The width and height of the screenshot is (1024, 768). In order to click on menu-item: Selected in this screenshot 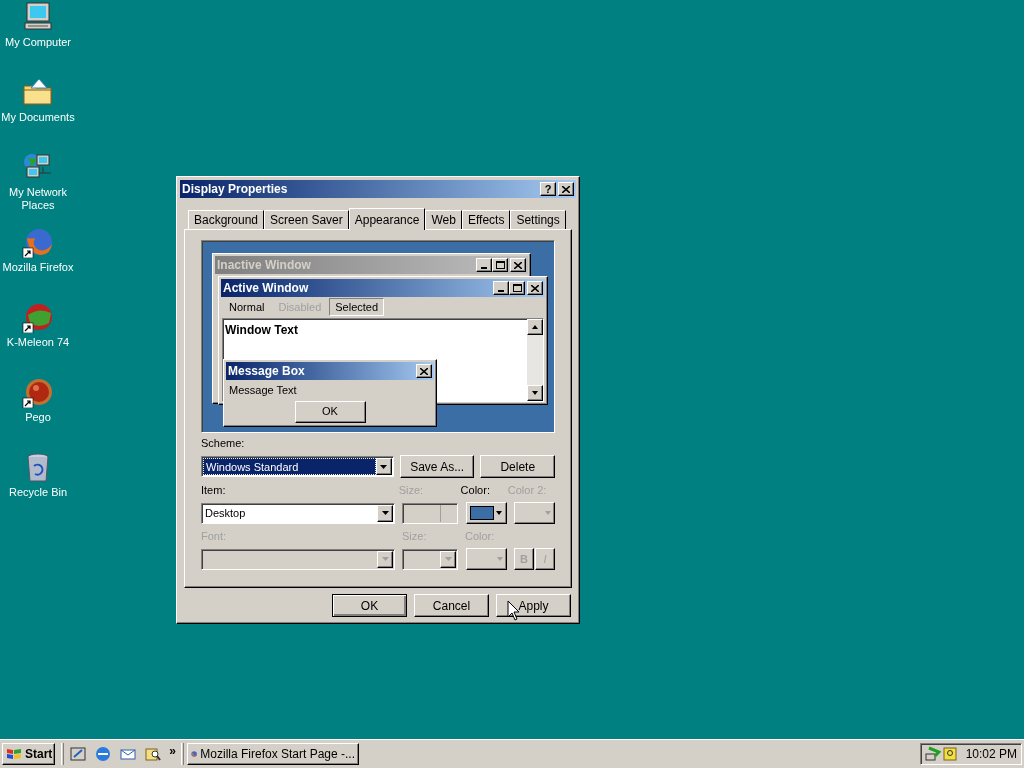, I will do `click(357, 307)`.